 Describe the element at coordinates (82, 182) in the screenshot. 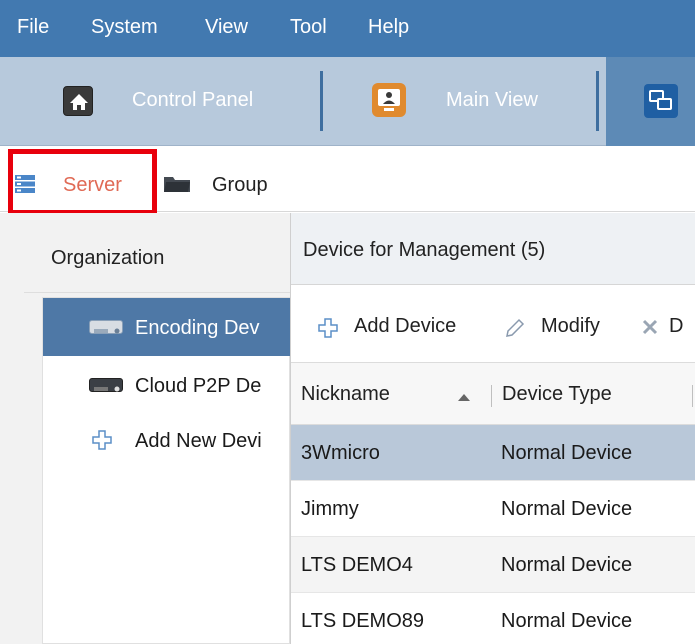

I see `highlight-annotation-box` at that location.